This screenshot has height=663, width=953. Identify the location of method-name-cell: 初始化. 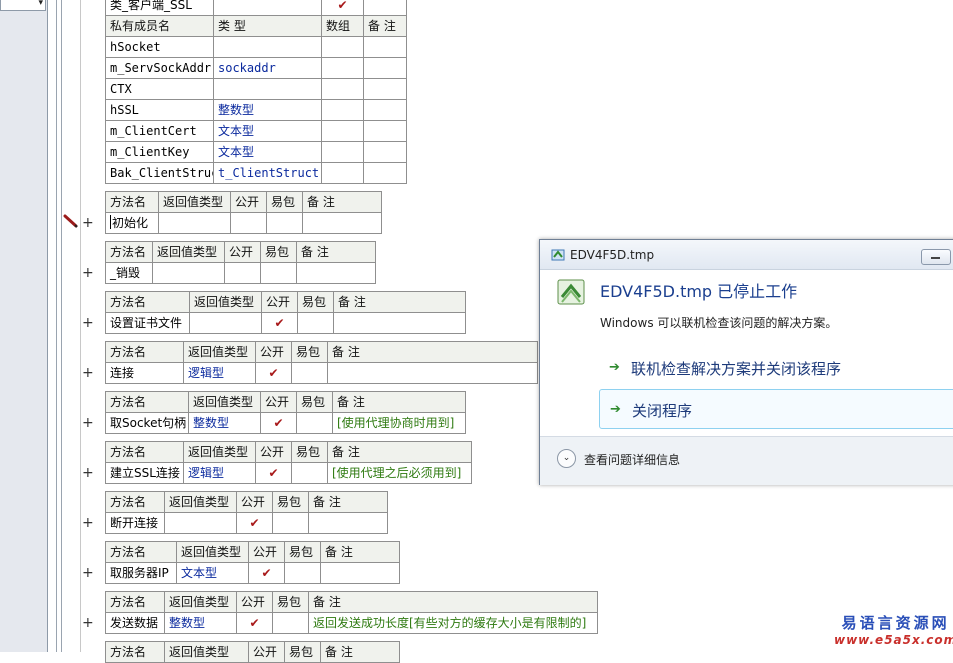
(132, 223).